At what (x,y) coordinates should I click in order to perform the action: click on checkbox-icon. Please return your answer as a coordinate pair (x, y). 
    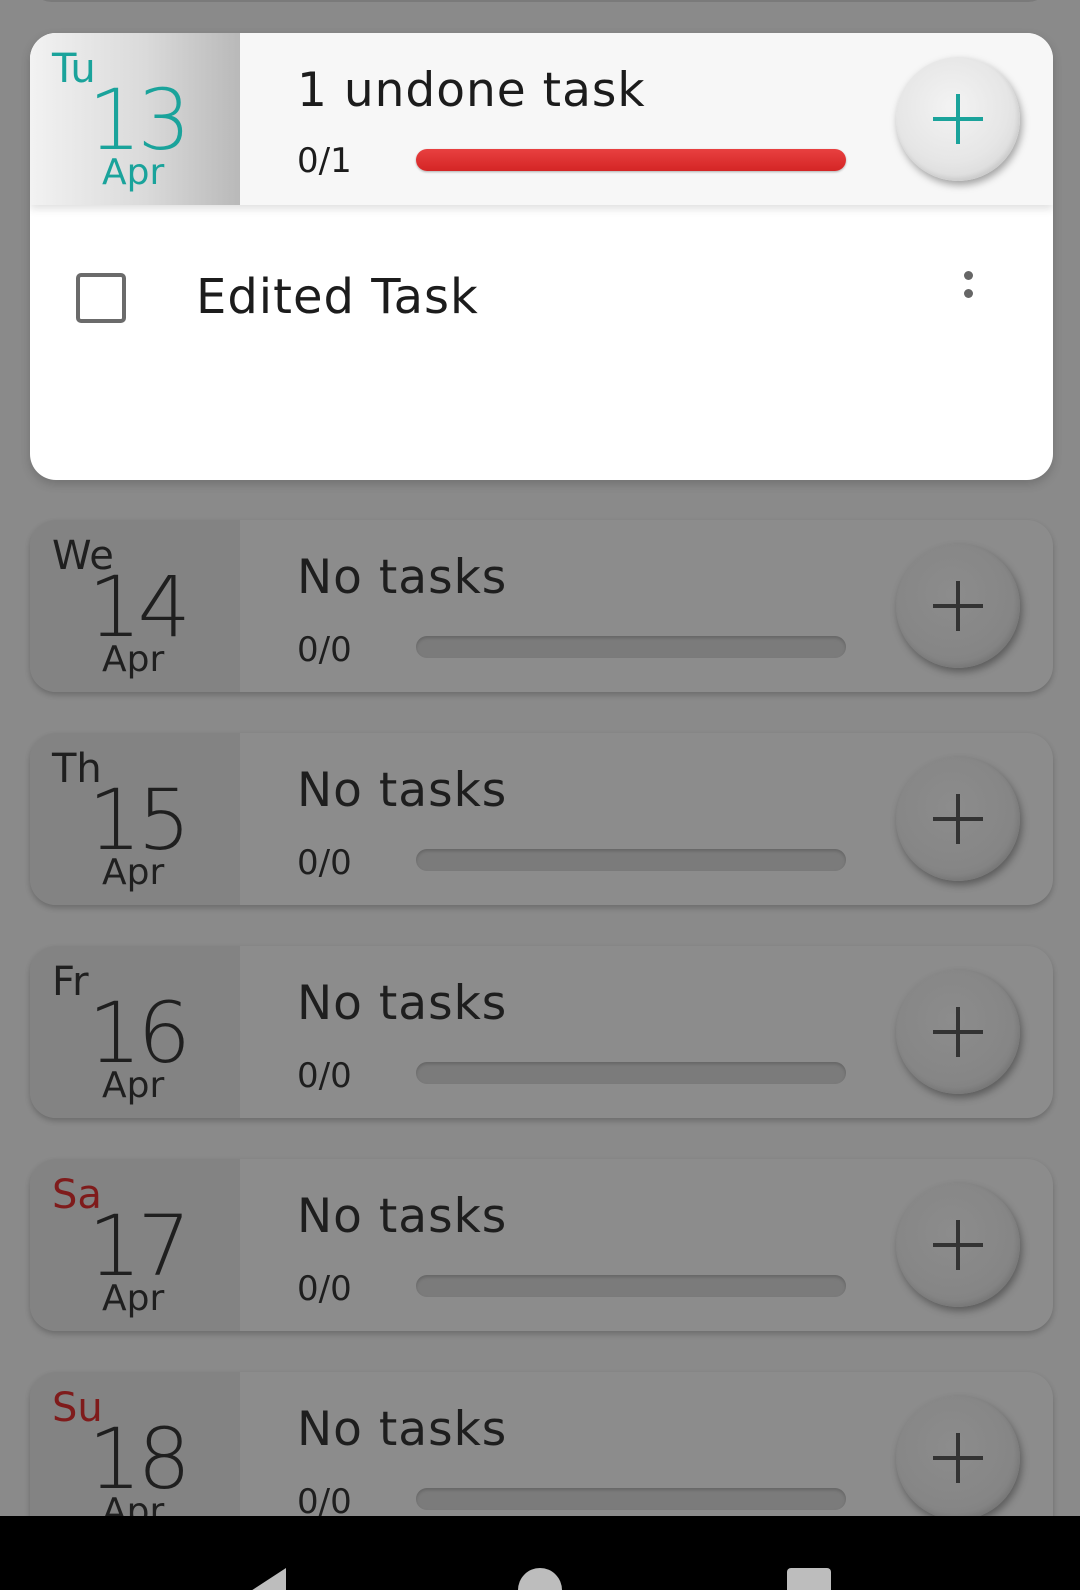
    Looking at the image, I should click on (101, 298).